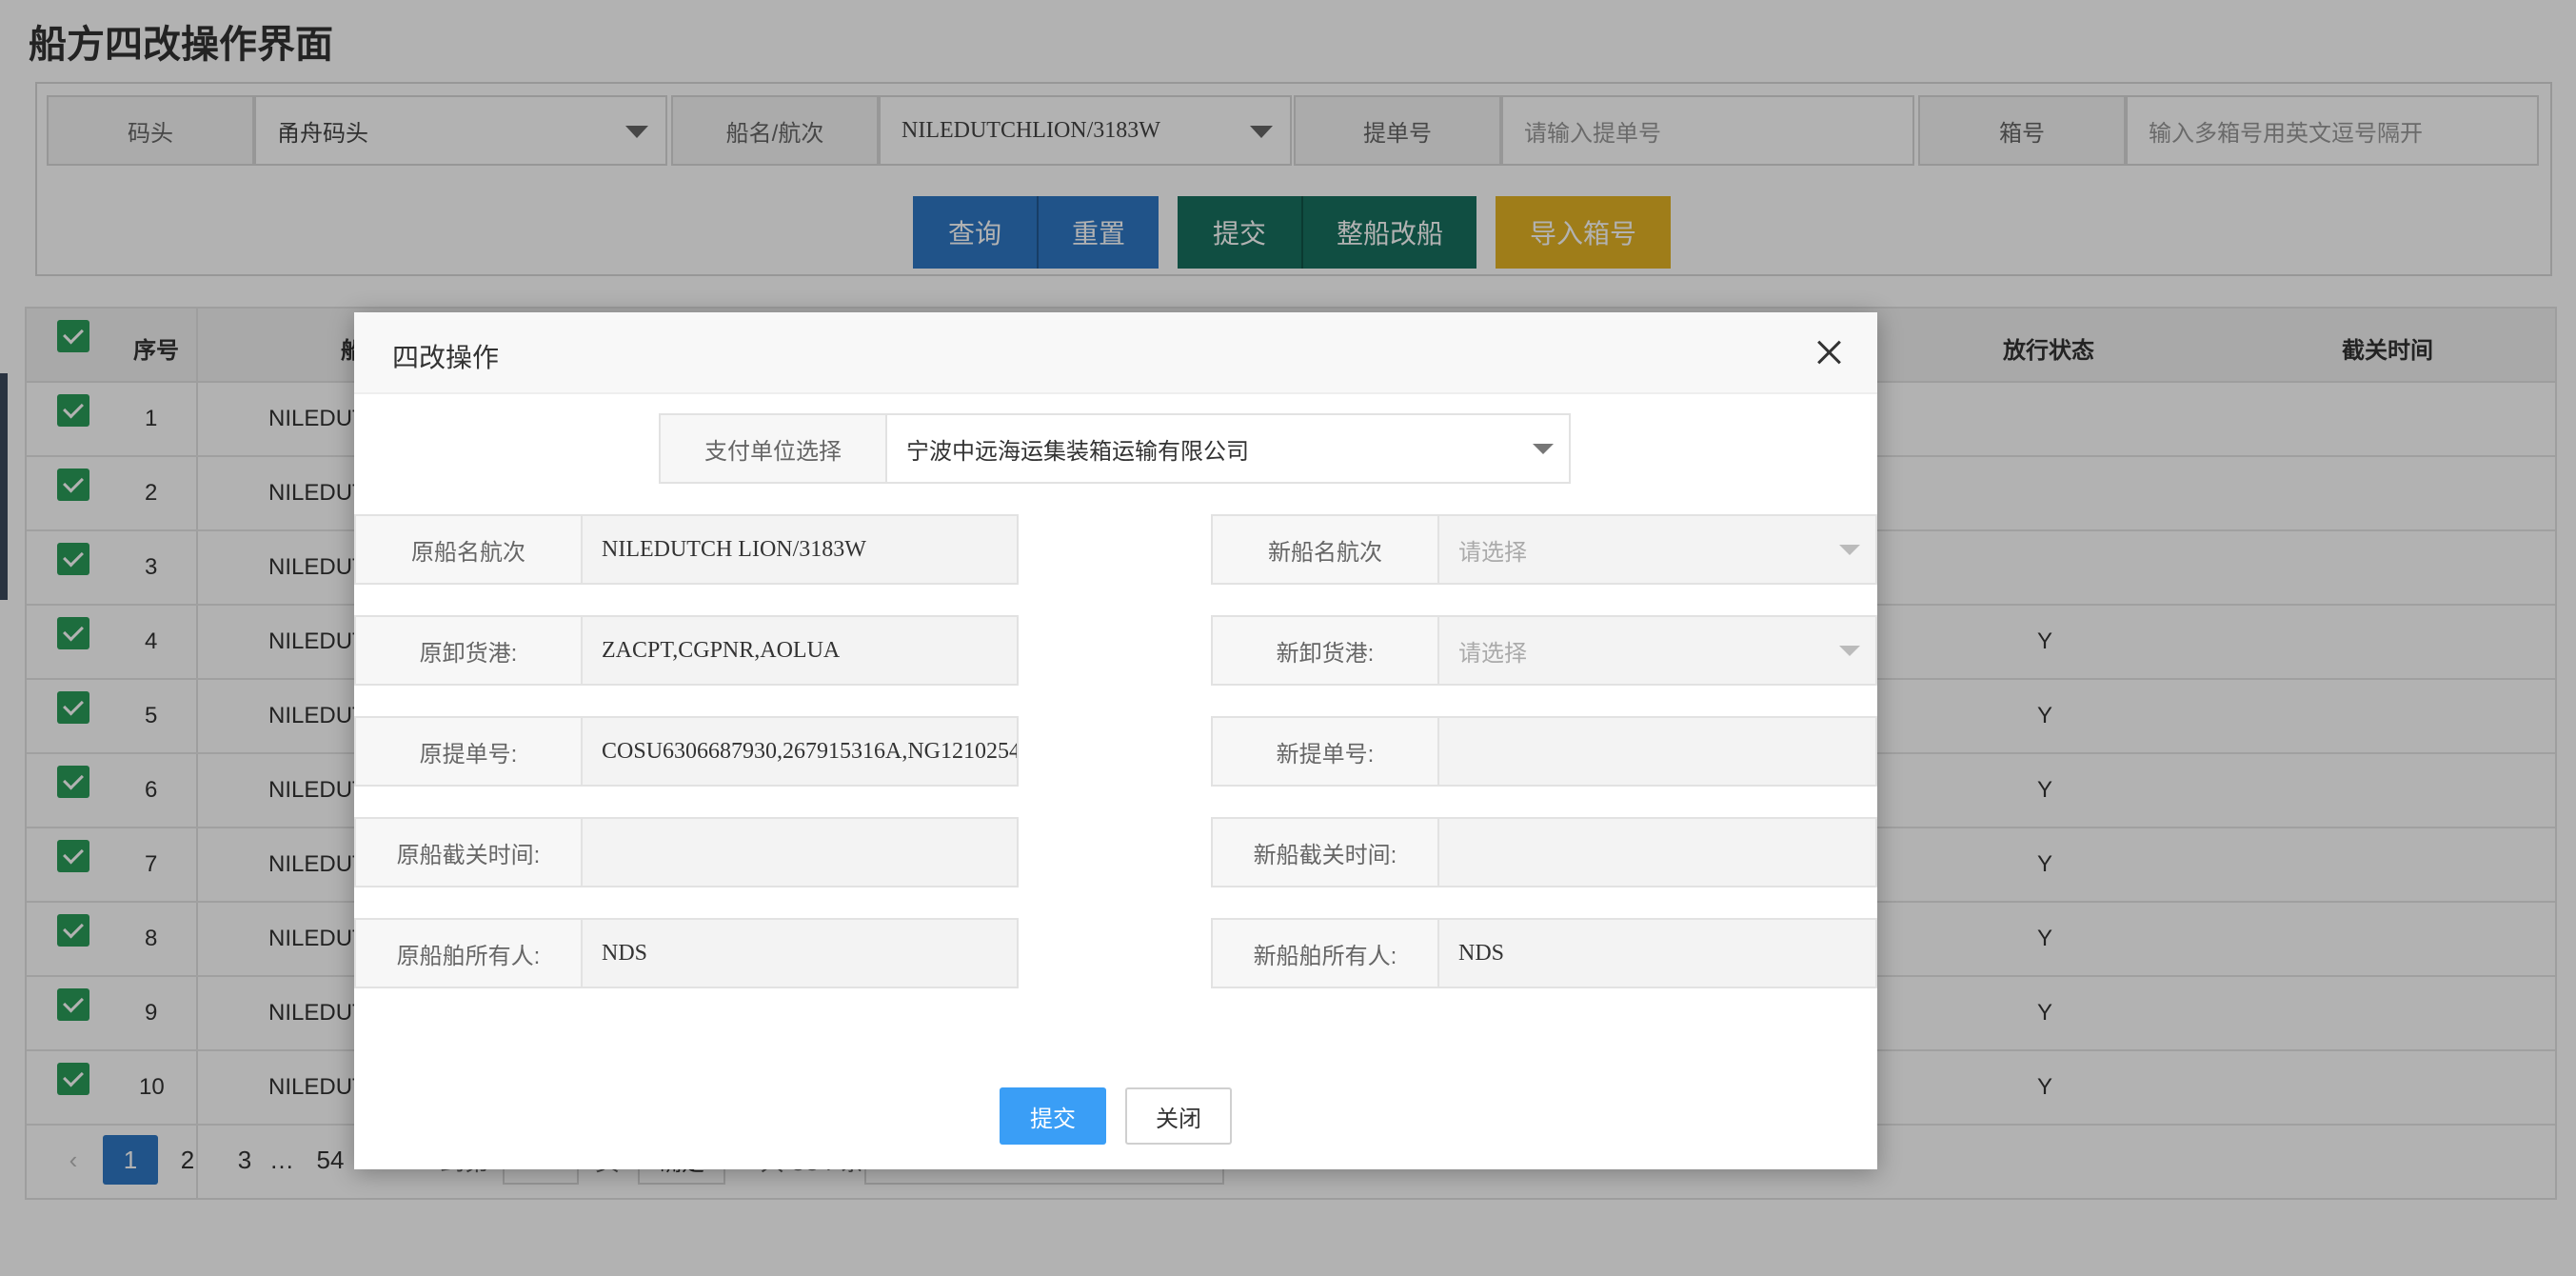 This screenshot has height=1276, width=2576. I want to click on new-vessel-label: 新船名航次, so click(1325, 549).